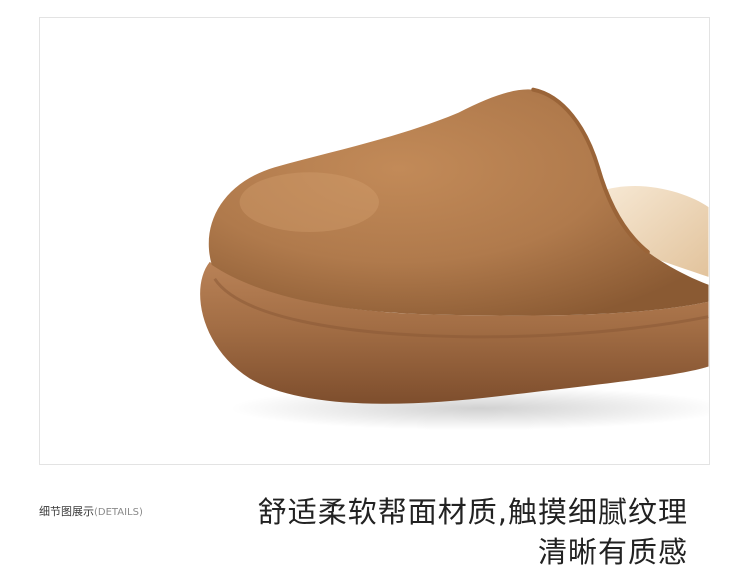 The width and height of the screenshot is (750, 585). I want to click on toe-highlight, so click(309, 202).